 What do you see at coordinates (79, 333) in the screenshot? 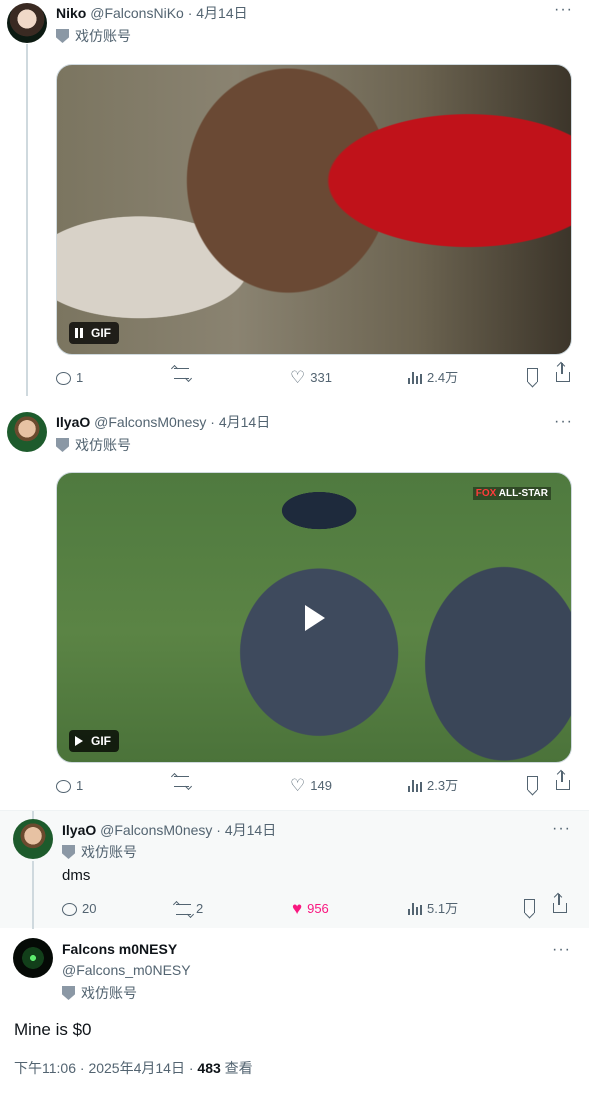
I see `pause-icon` at bounding box center [79, 333].